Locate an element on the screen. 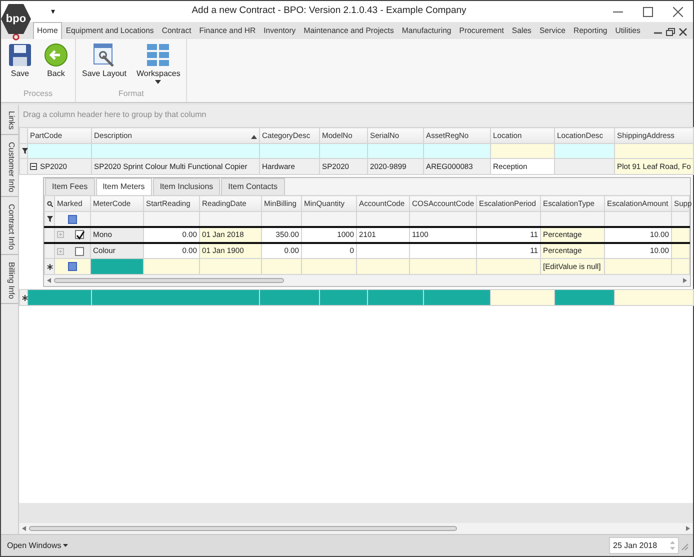 The height and width of the screenshot is (557, 694). date-field: 25 Jan 2018 is located at coordinates (644, 545).